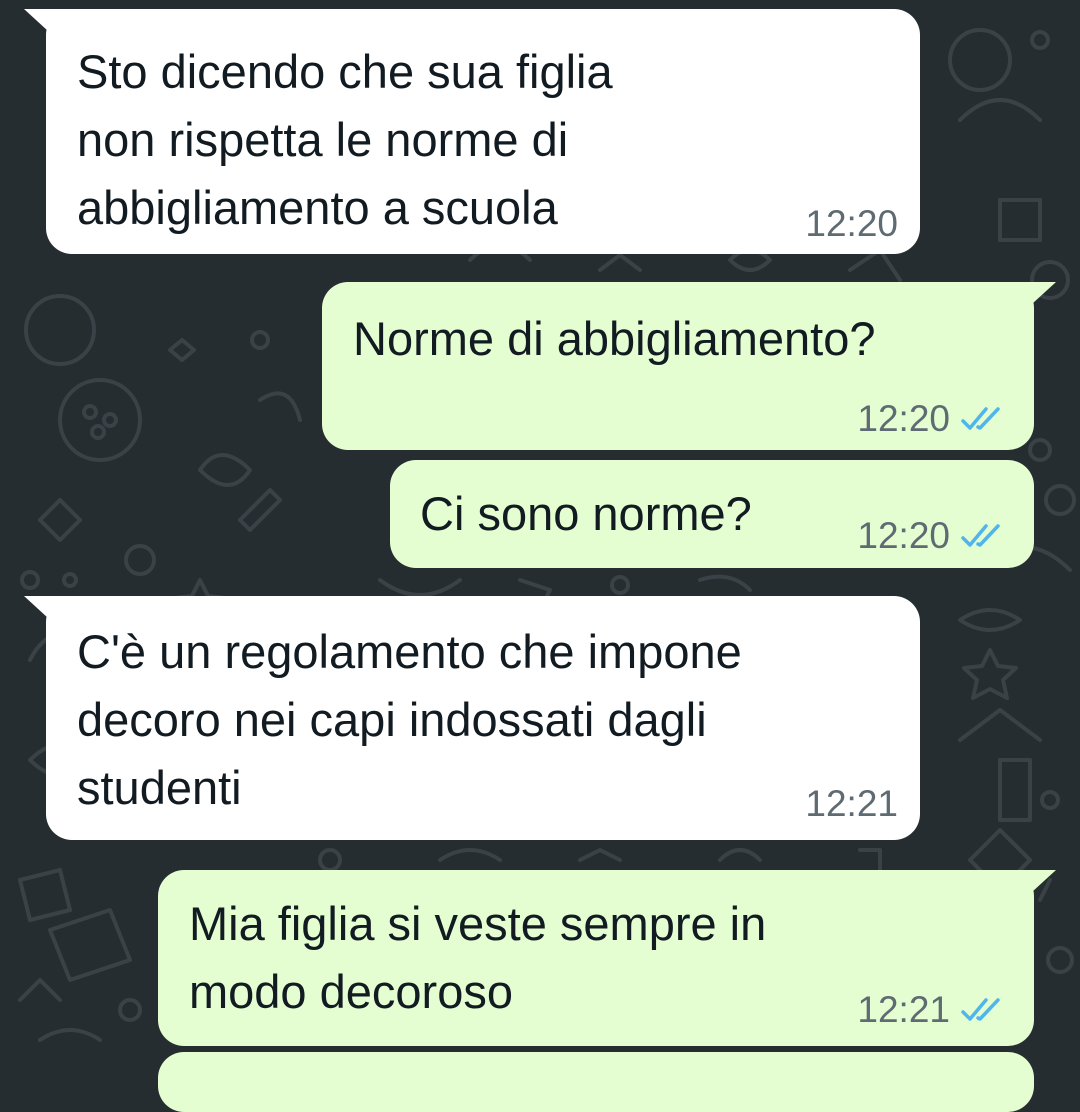 This screenshot has height=1112, width=1080. What do you see at coordinates (689, 366) in the screenshot?
I see `message-bubble-outgoing: Norme di abbigliamento? 12:20` at bounding box center [689, 366].